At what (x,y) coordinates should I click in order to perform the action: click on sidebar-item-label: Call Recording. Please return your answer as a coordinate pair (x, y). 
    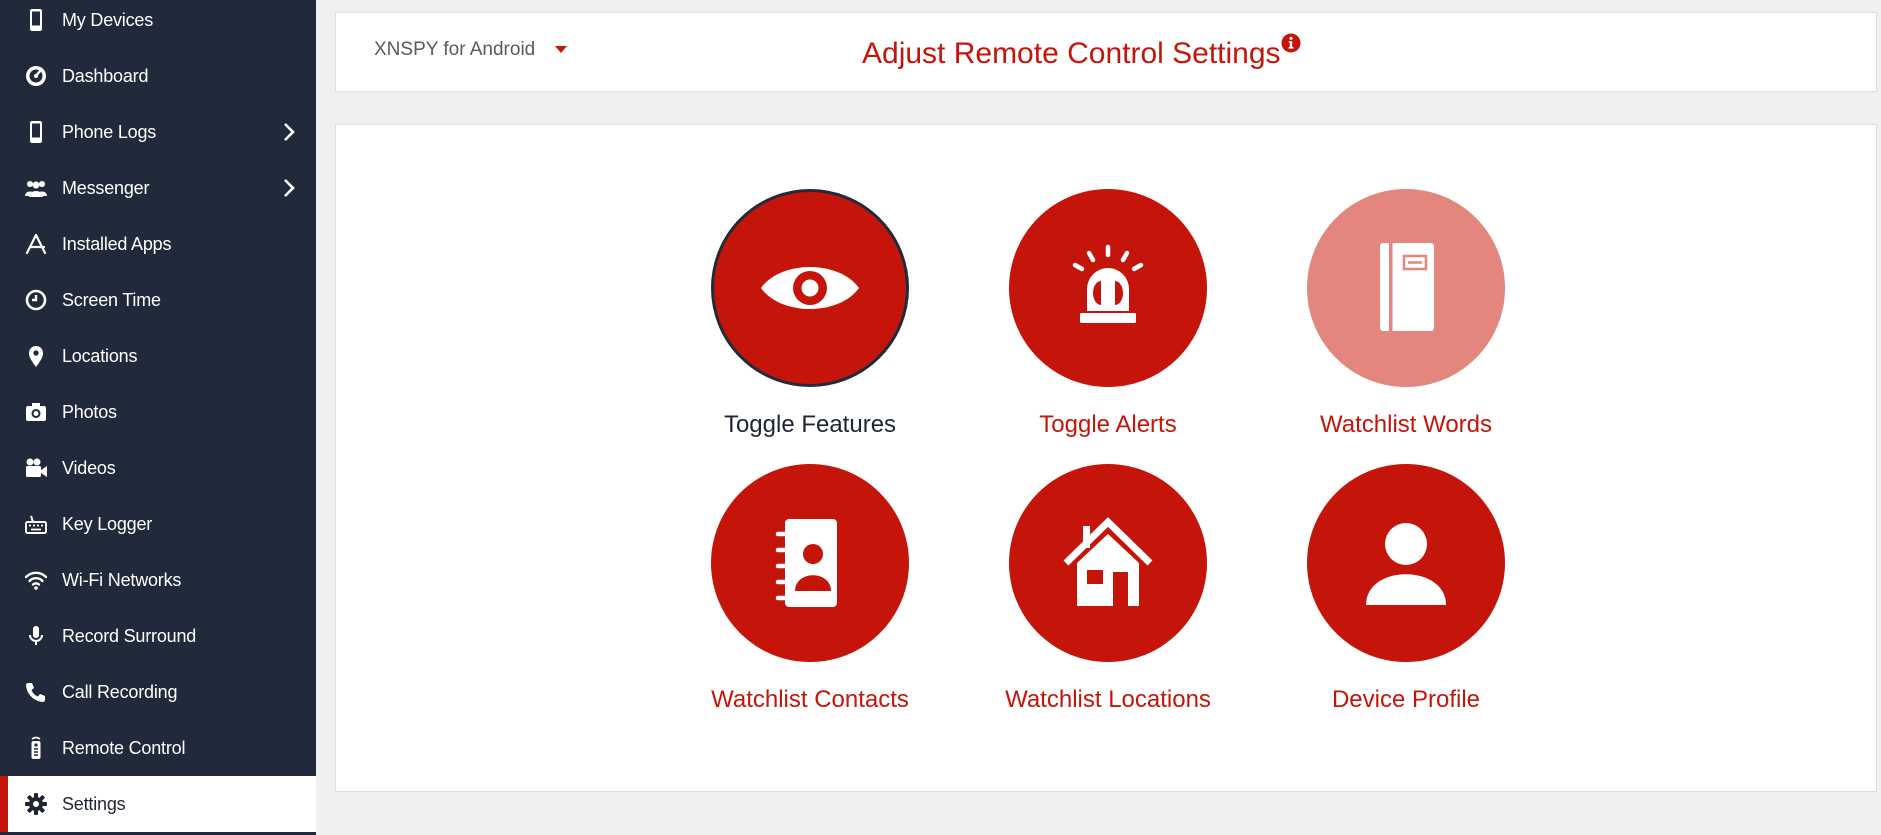
    Looking at the image, I should click on (120, 691).